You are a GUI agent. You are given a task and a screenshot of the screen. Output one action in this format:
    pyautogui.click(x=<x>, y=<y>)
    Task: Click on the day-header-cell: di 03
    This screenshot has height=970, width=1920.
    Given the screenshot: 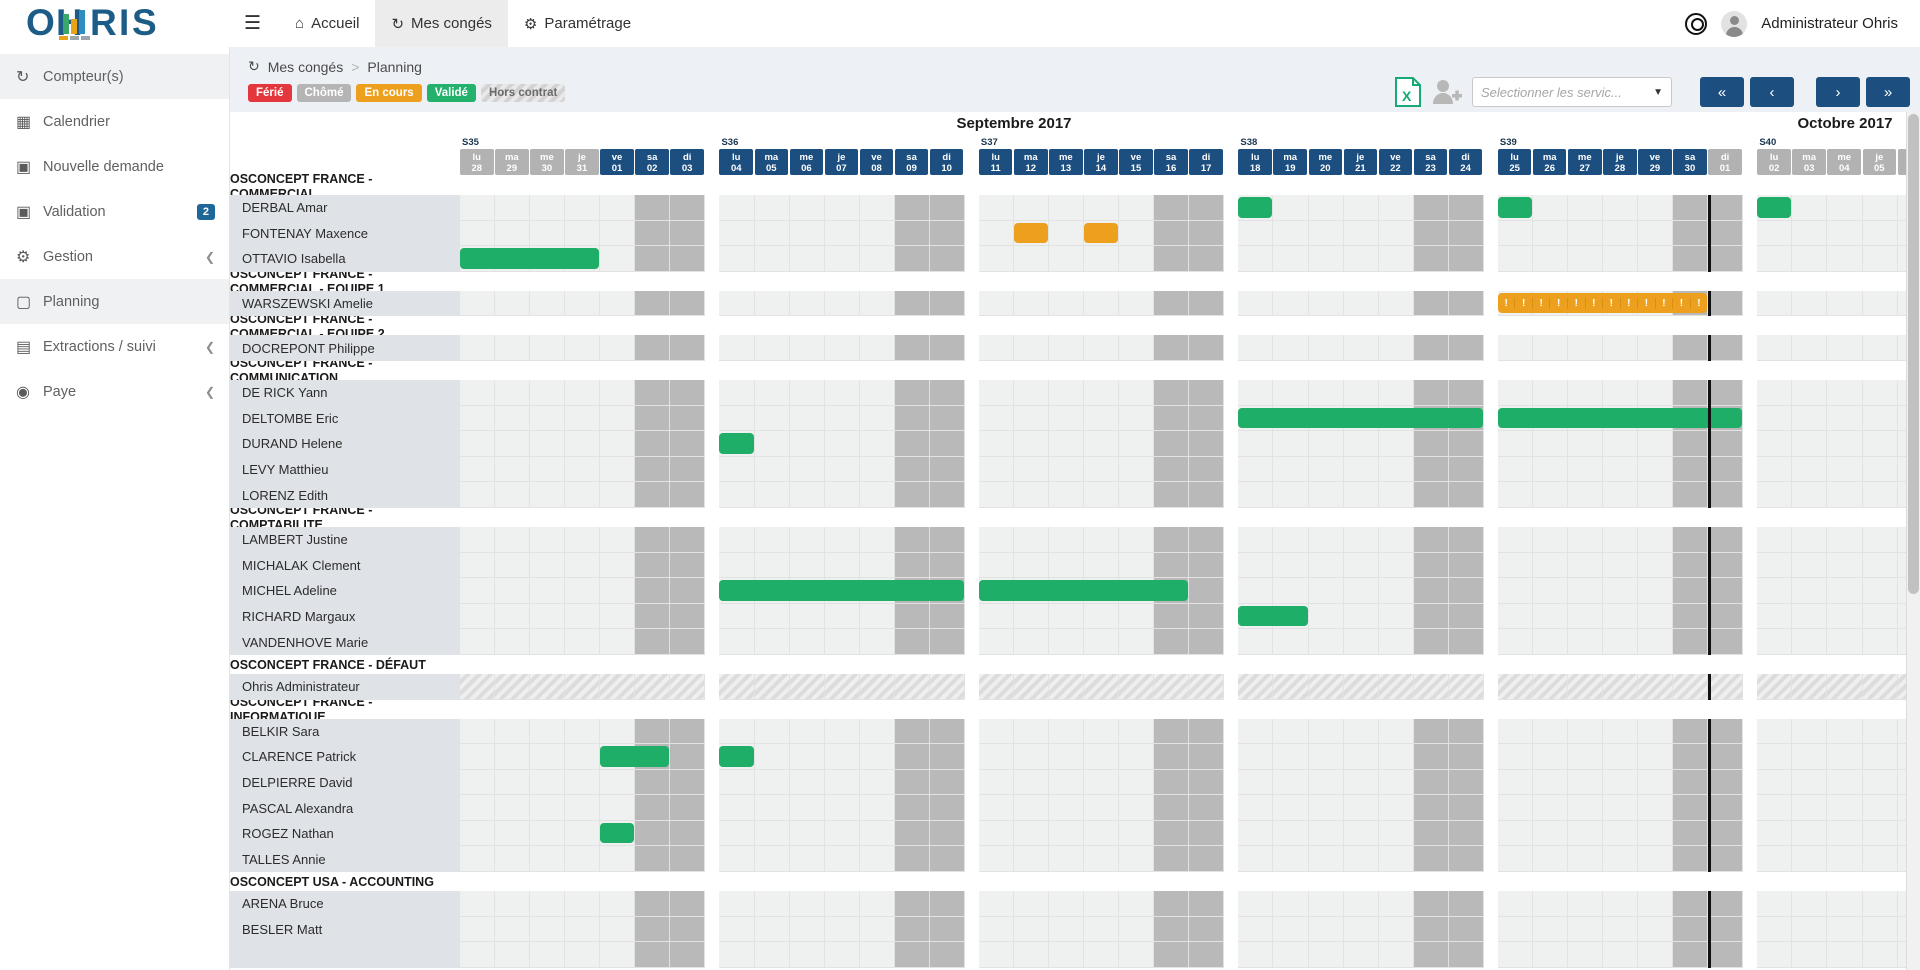 What is the action you would take?
    pyautogui.click(x=687, y=162)
    